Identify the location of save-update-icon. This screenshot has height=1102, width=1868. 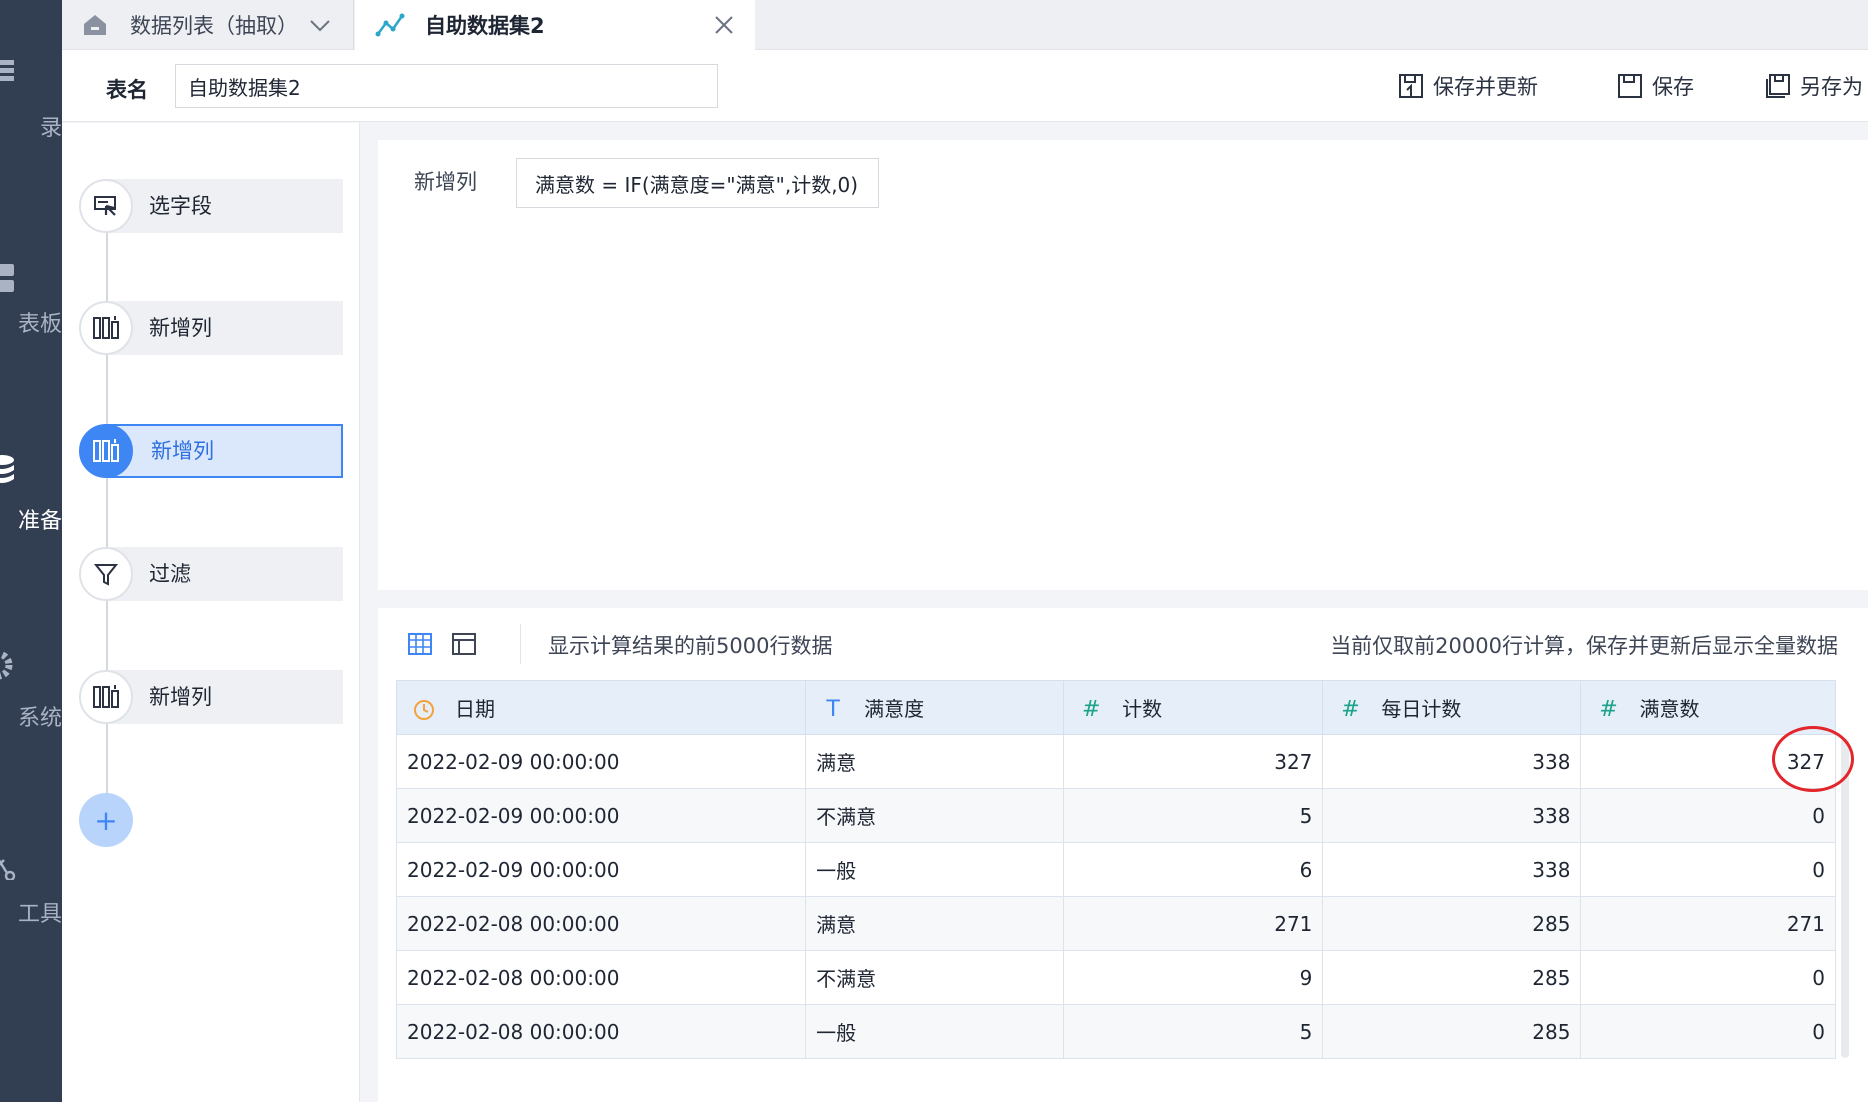
(1411, 86).